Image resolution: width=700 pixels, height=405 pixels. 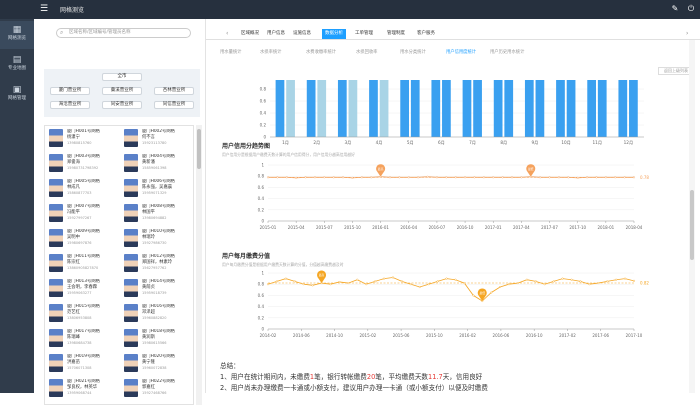 I want to click on manager-card: 厦门H009号网格 吴明中 15980697876, so click(x=85, y=239).